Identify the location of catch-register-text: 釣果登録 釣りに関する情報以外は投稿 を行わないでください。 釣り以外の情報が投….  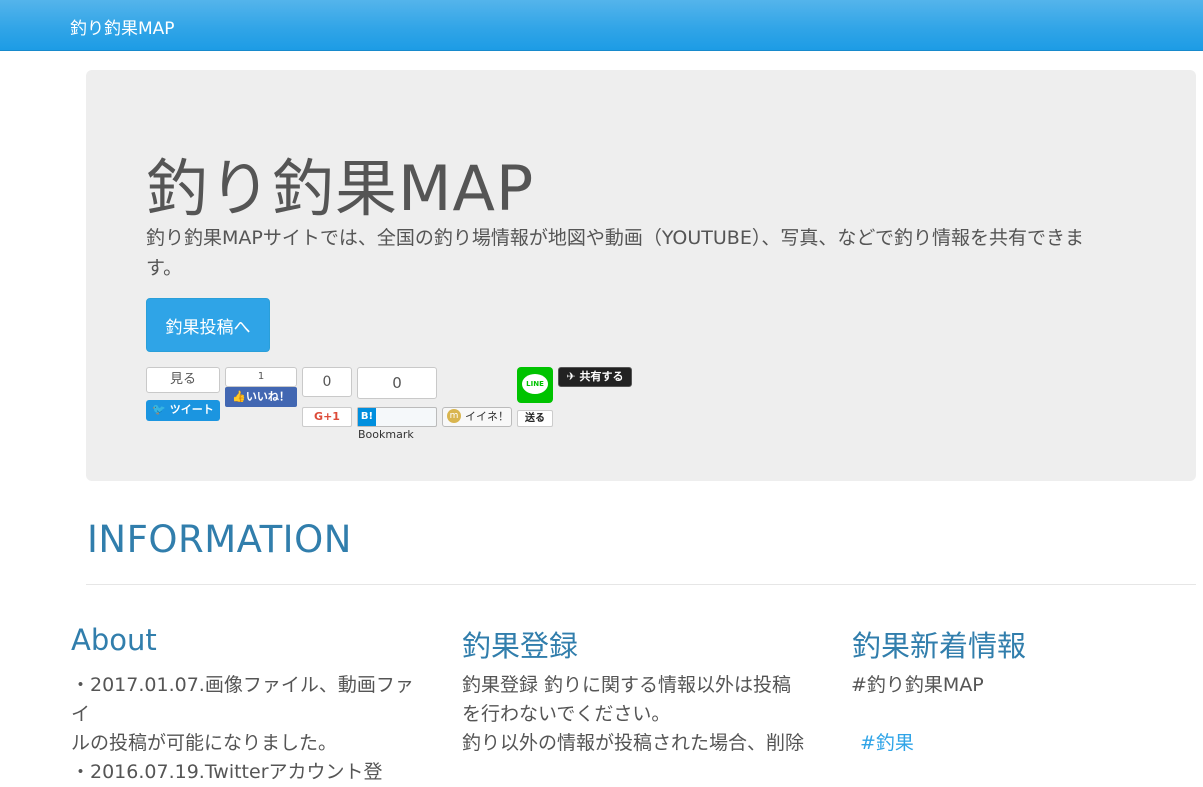
(647, 714).